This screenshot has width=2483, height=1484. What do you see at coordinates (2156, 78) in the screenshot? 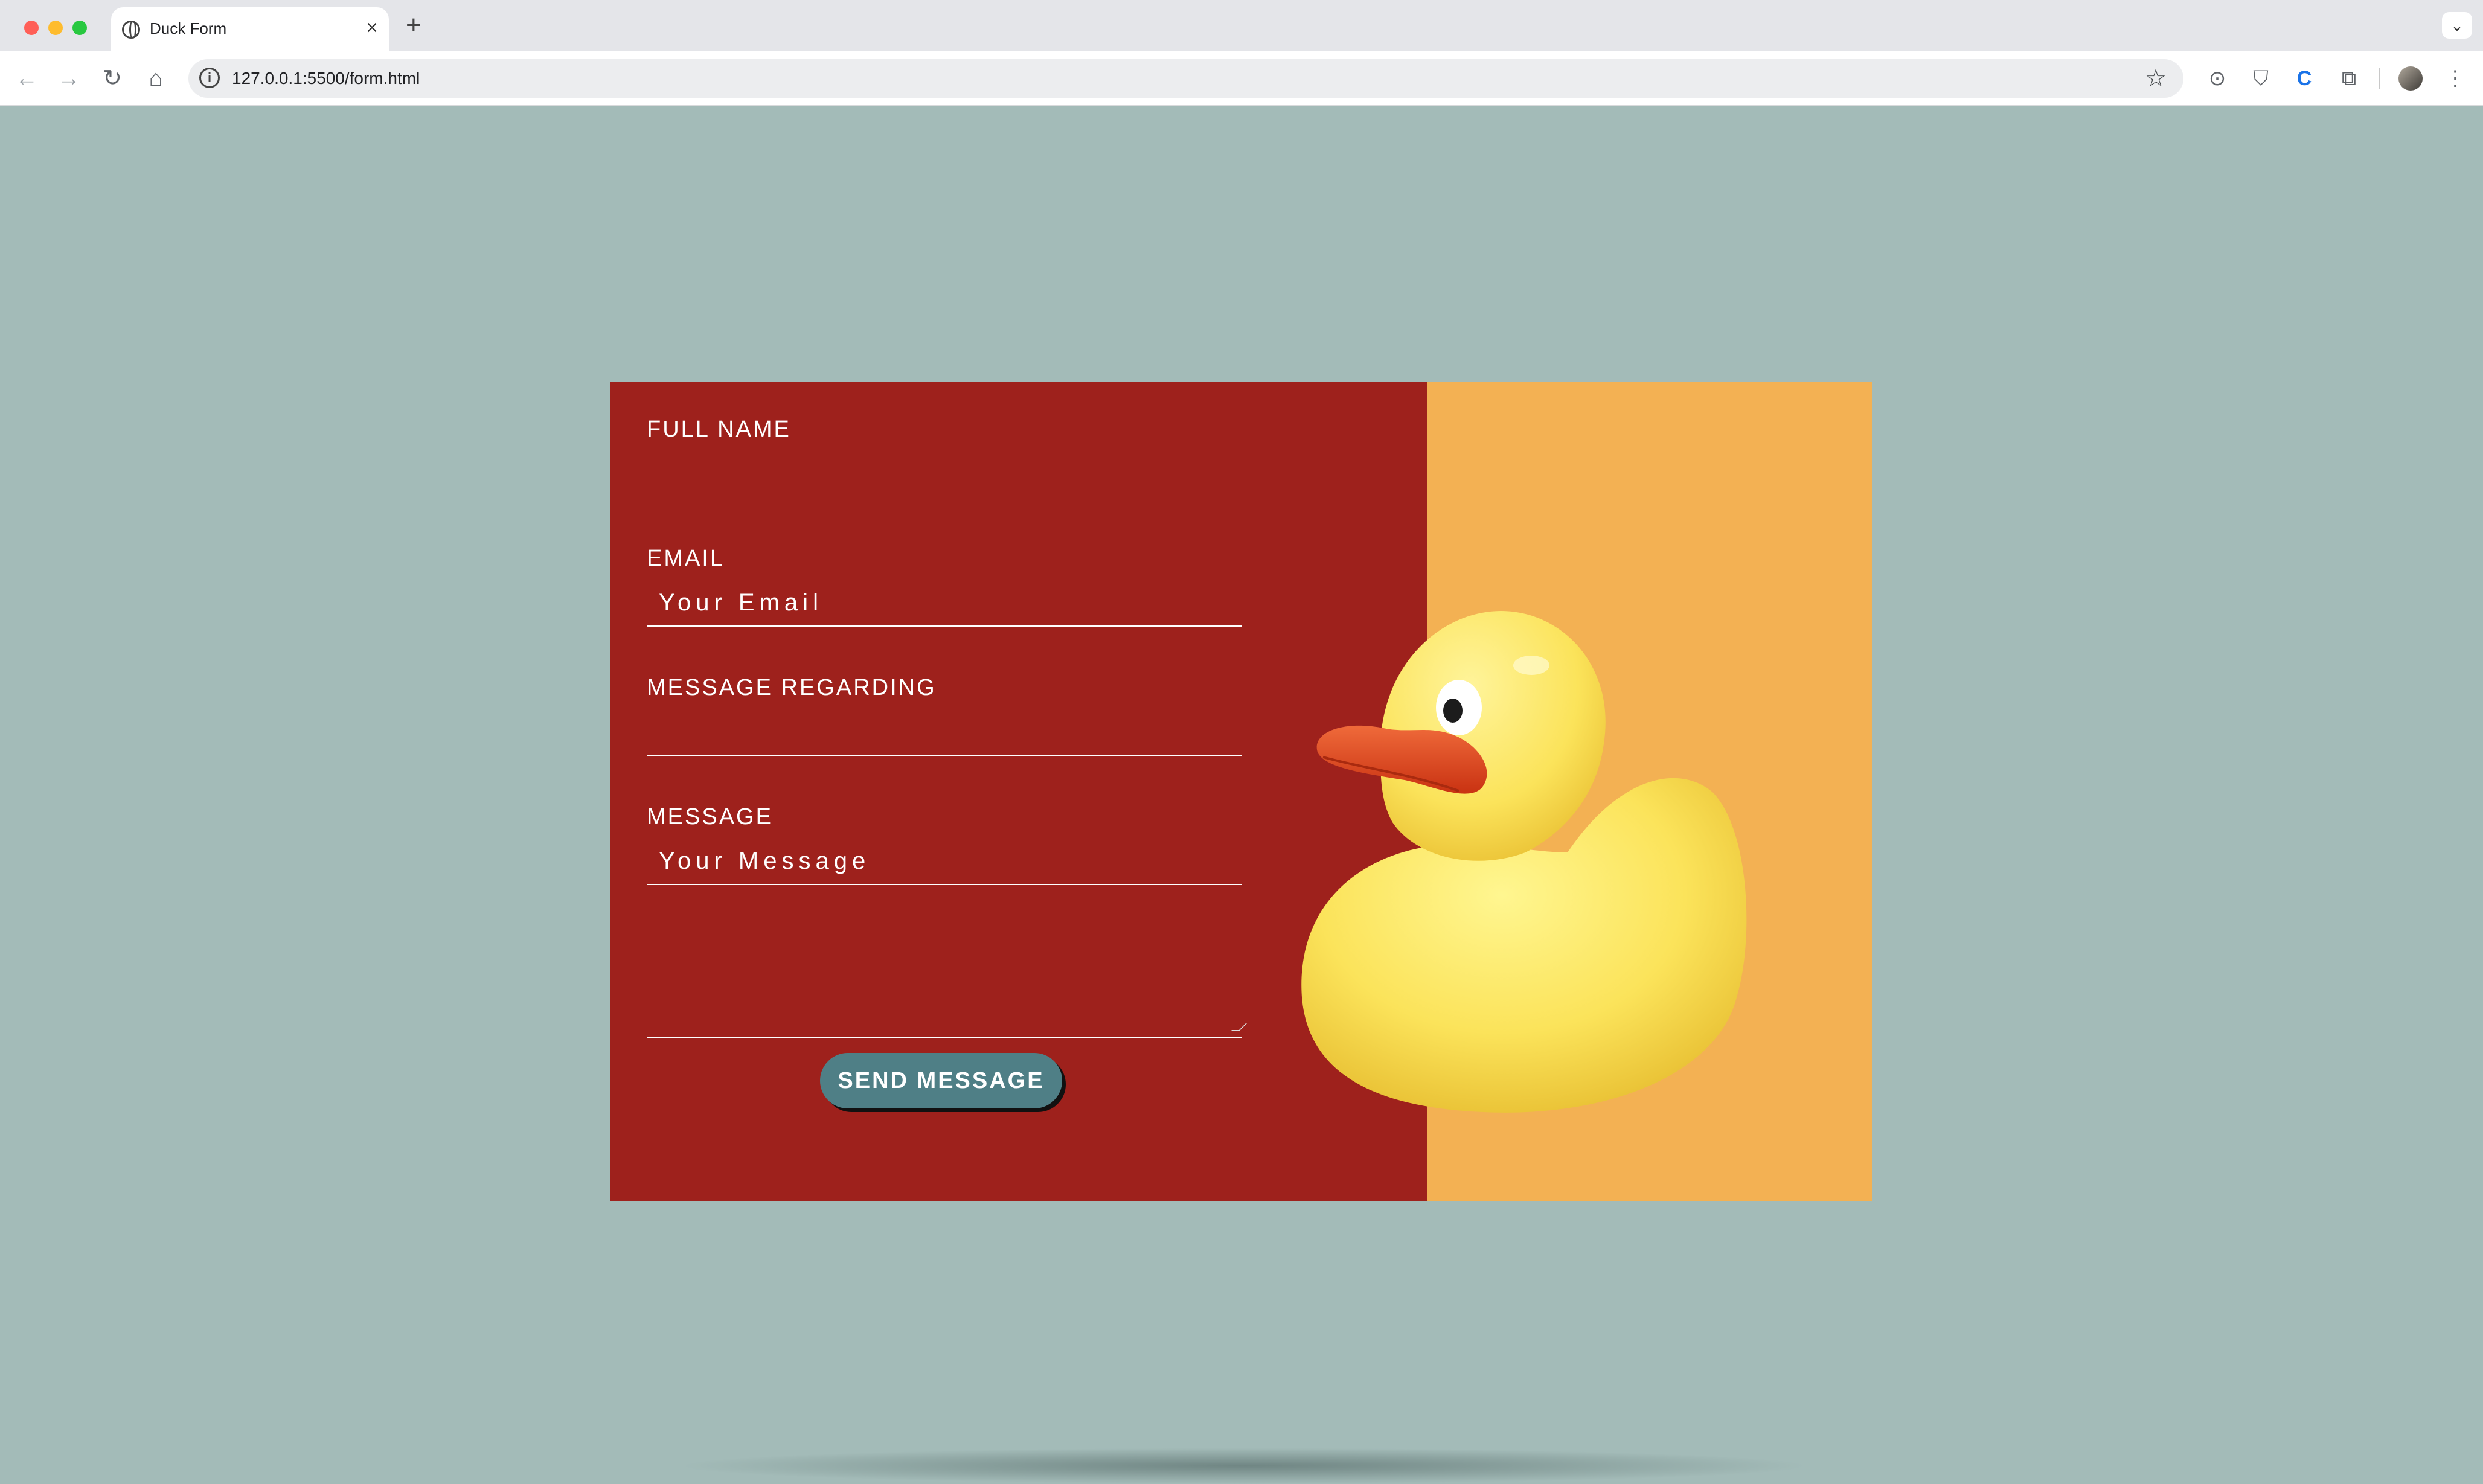
I see `bookmark-star-icon: ☆` at bounding box center [2156, 78].